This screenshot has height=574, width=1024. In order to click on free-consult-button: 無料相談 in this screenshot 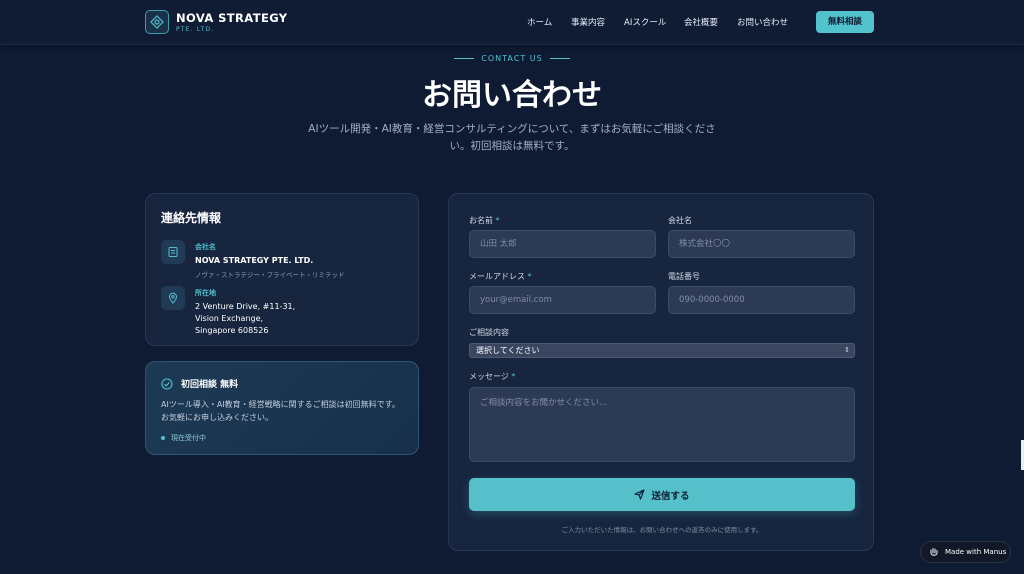, I will do `click(845, 22)`.